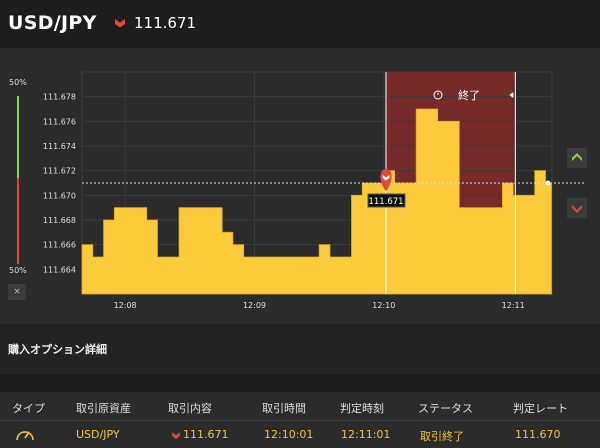 The width and height of the screenshot is (600, 448). I want to click on y-tick-label: 111.674, so click(59, 146).